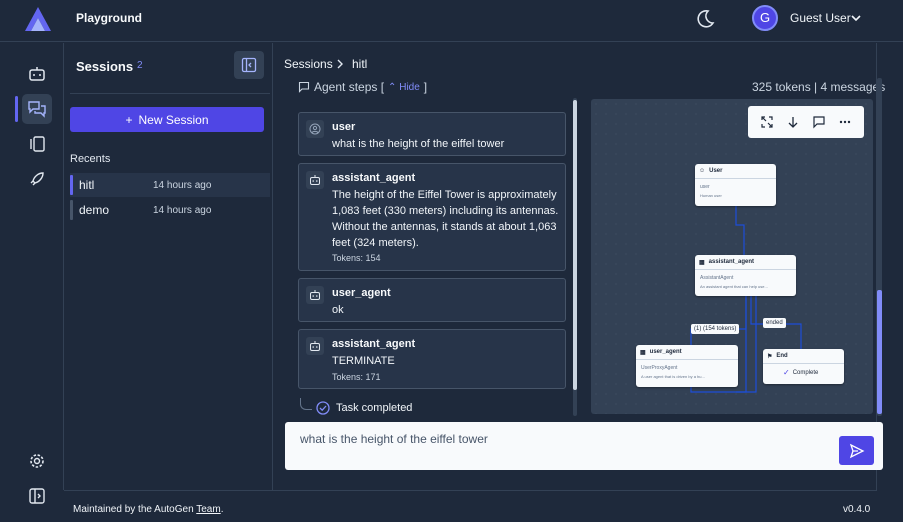 The width and height of the screenshot is (903, 522). Describe the element at coordinates (425, 87) in the screenshot. I see `bracket-close: ]` at that location.